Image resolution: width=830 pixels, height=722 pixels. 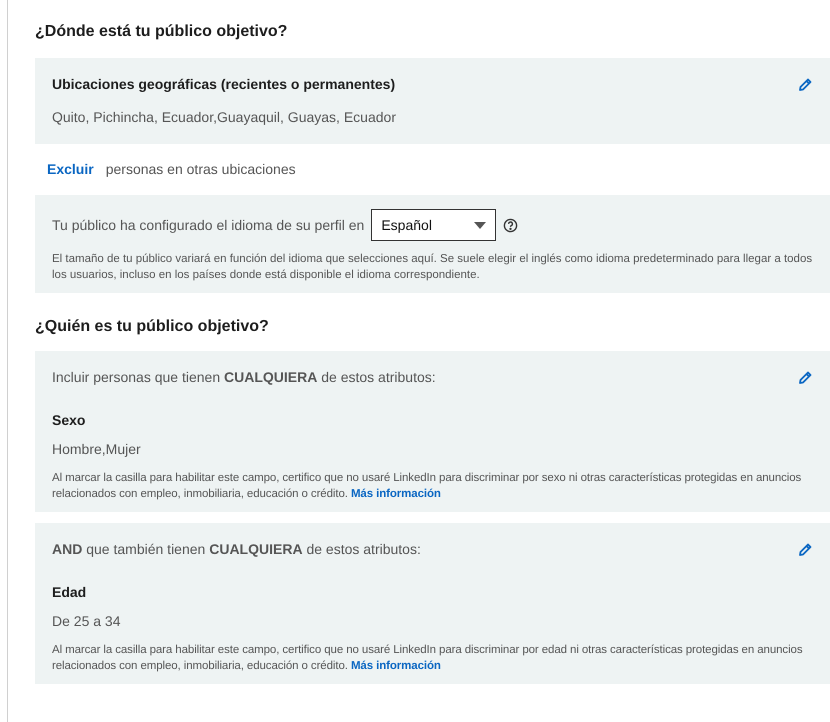 I want to click on attribute-value: De 25 a 34, so click(x=87, y=621).